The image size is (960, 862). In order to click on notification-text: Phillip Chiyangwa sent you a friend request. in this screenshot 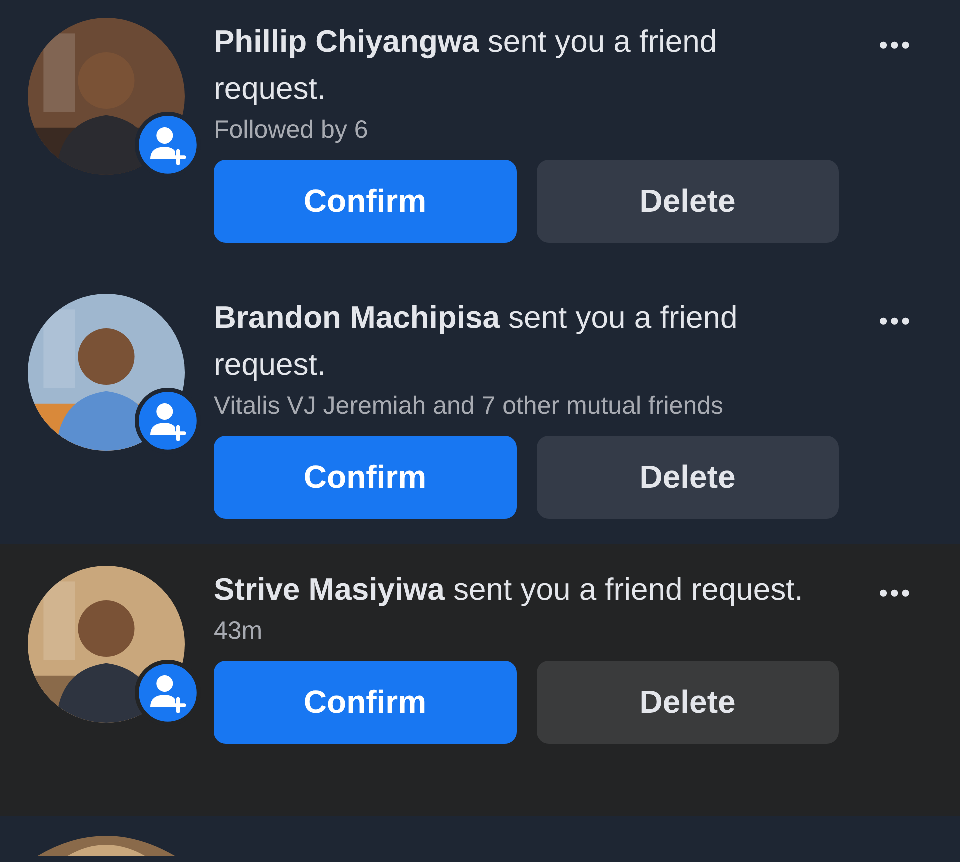, I will do `click(466, 65)`.